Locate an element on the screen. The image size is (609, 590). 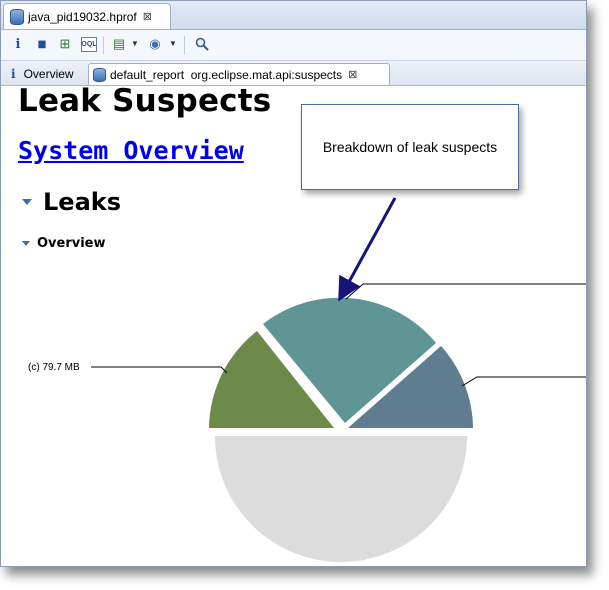
heap-dump-icon is located at coordinates (17, 16).